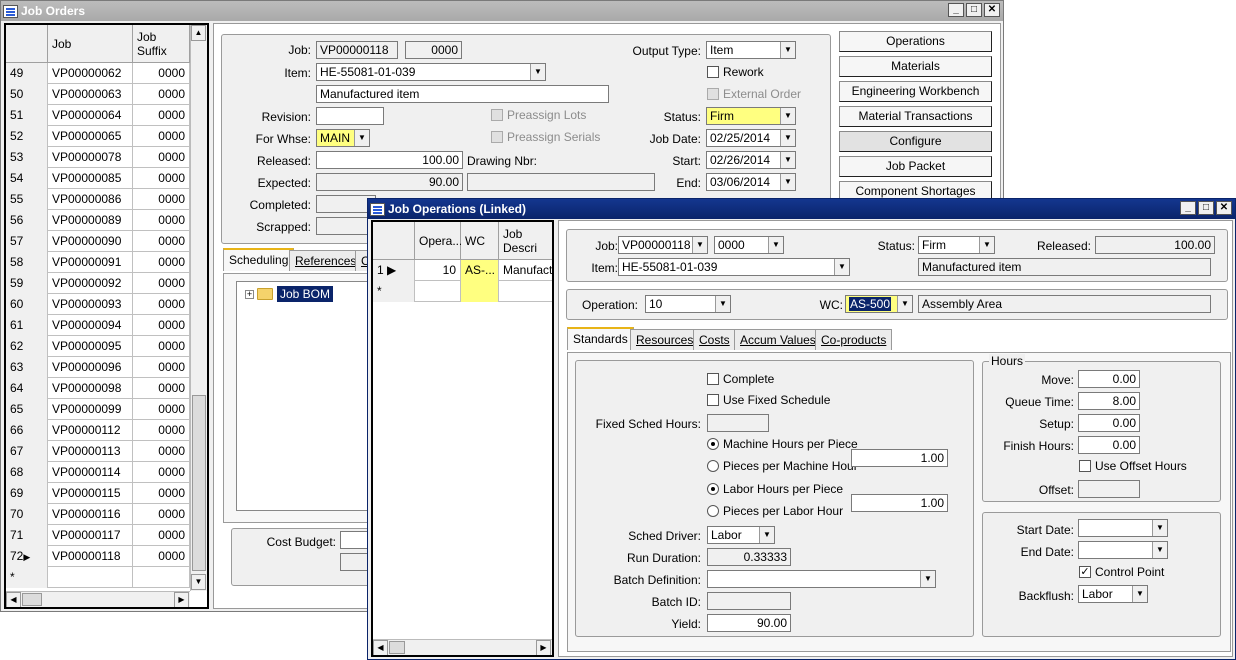 The width and height of the screenshot is (1236, 660). I want to click on column-header-job-description: Job Descri, so click(525, 241).